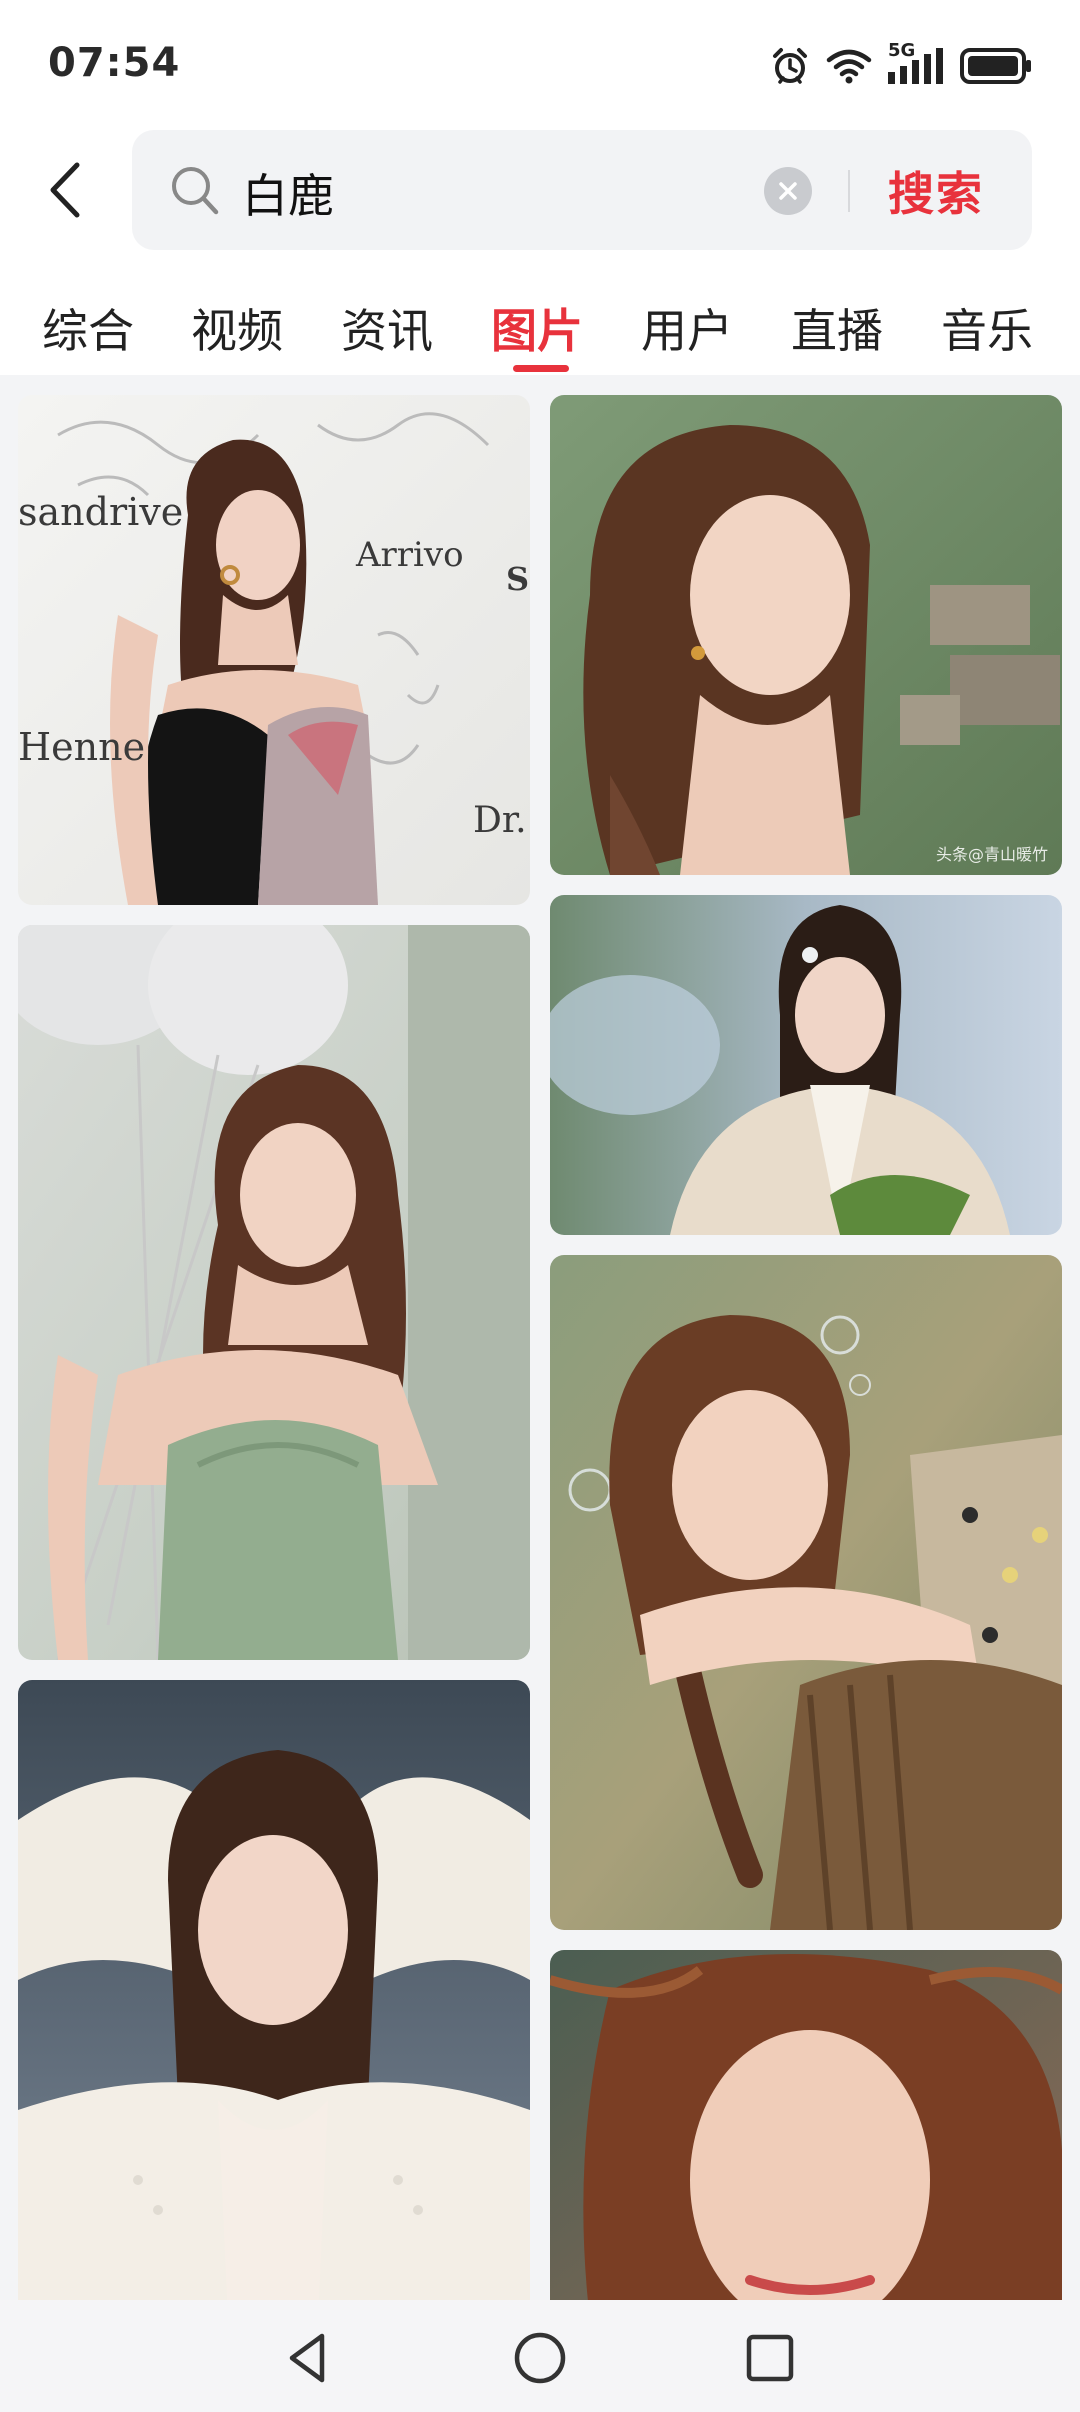 Image resolution: width=1080 pixels, height=2412 pixels. I want to click on photo-wooden-railing, so click(806, 1592).